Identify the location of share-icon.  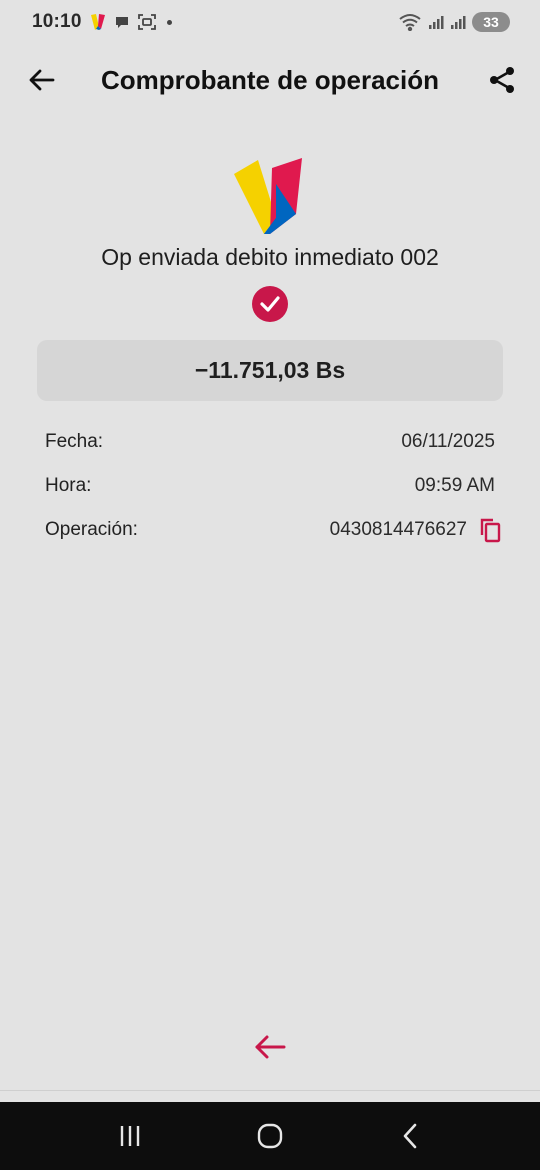
(502, 80).